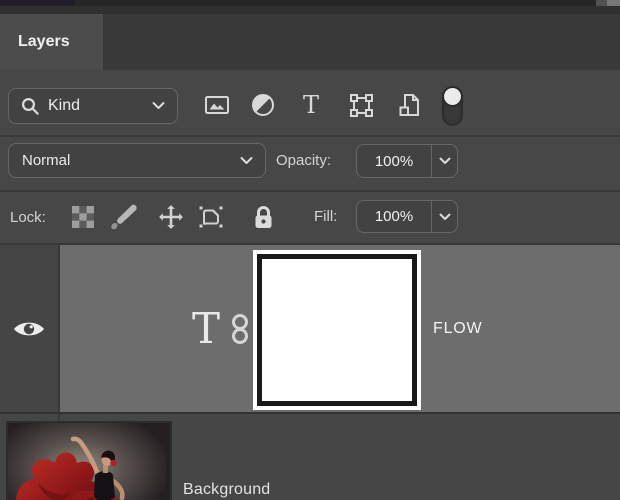 This screenshot has height=500, width=620. I want to click on blend-mode-value: Normal, so click(46, 160).